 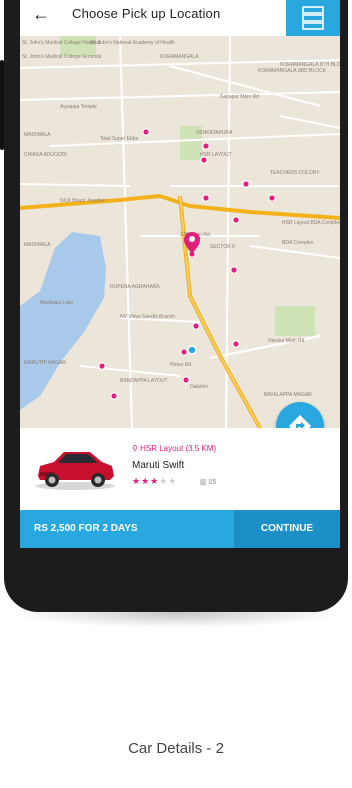 I want to click on map-label: Hosur Rd, so click(x=180, y=365).